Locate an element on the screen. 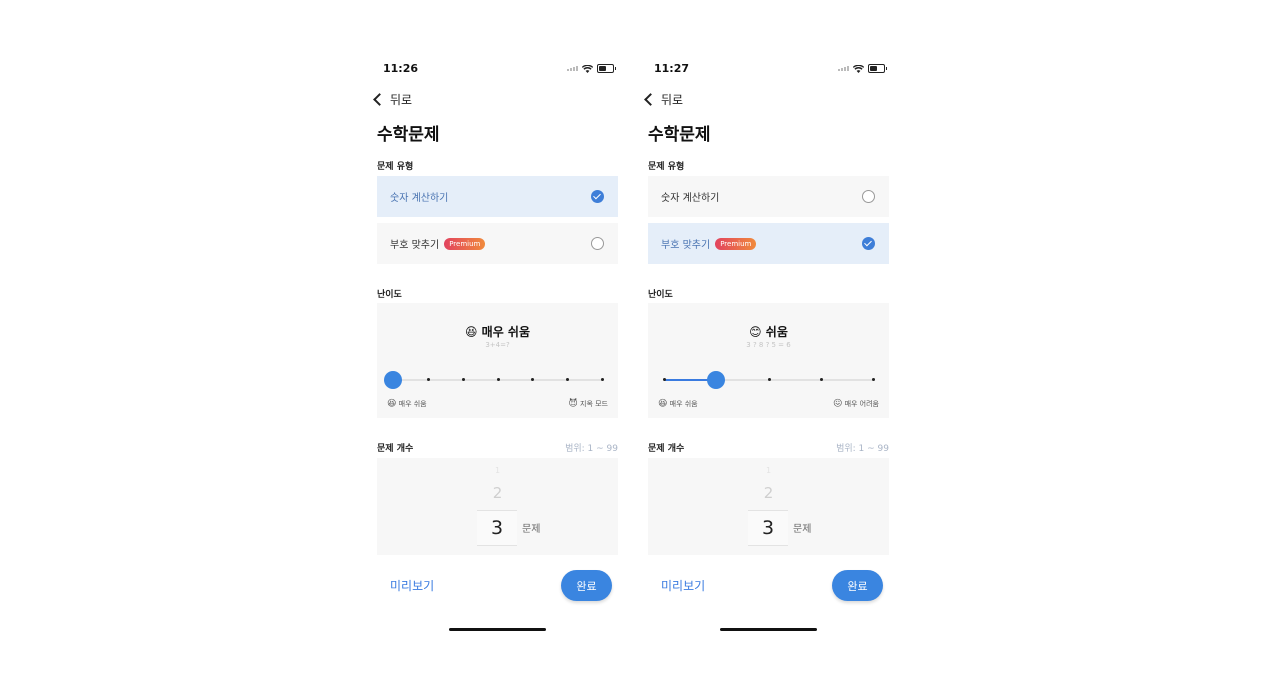  difficulty-level: 매우 쉬움 is located at coordinates (506, 332).